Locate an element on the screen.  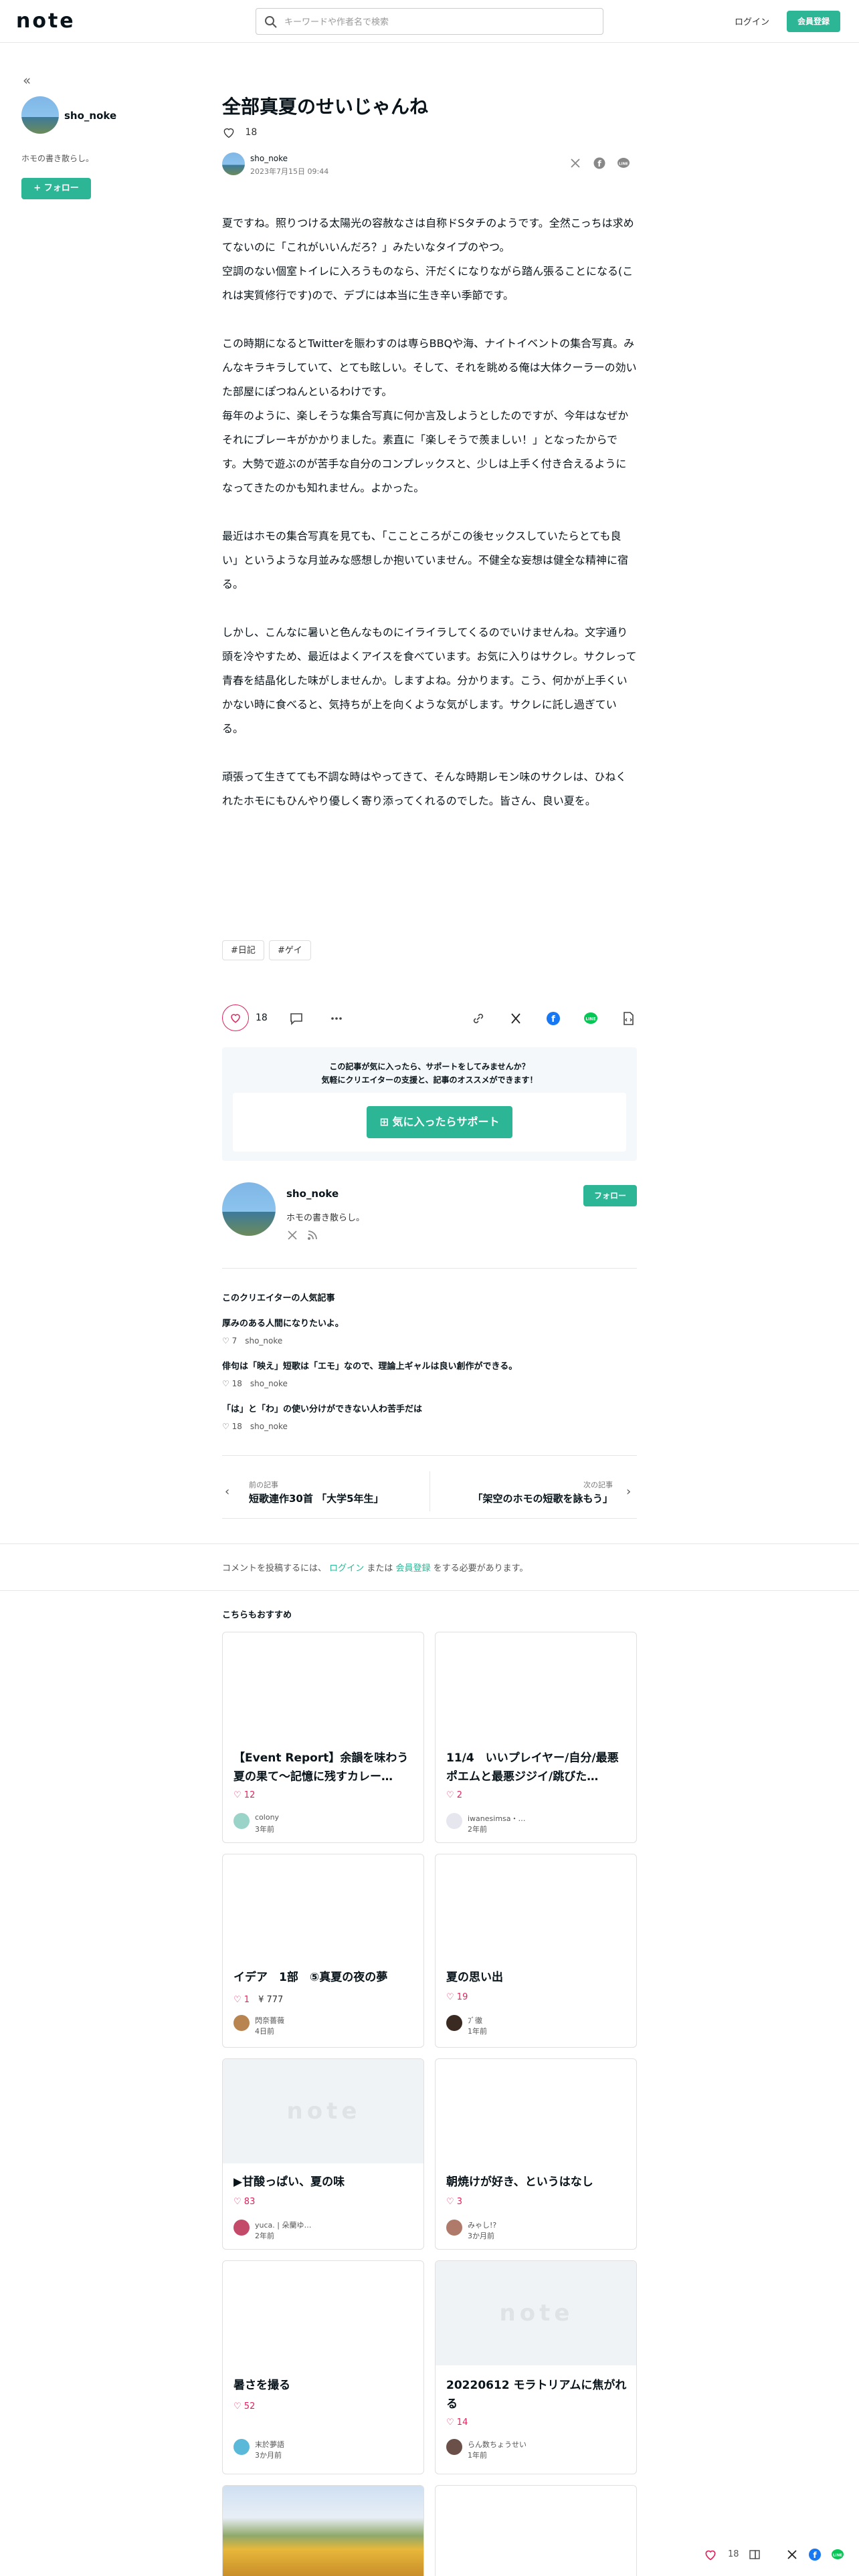
card-price: ¥ 777 is located at coordinates (271, 2000).